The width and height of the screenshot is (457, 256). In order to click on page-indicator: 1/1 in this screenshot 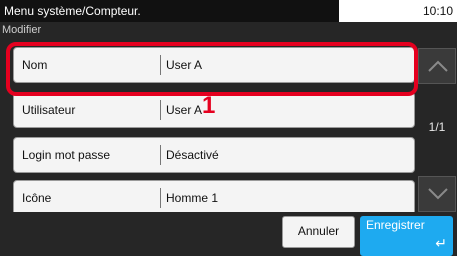, I will do `click(437, 127)`.